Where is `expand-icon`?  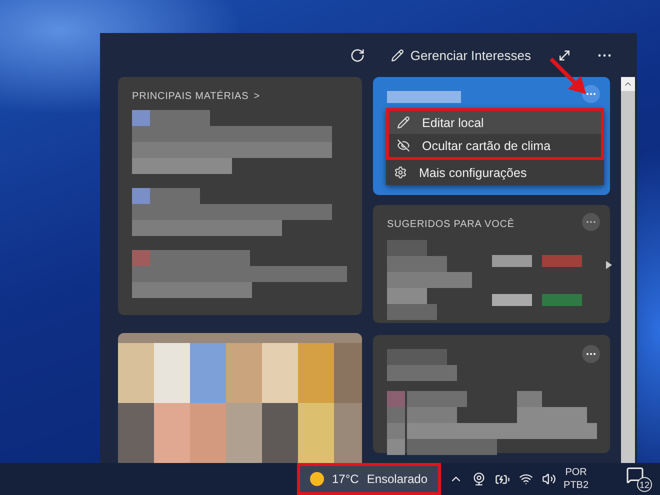
expand-icon is located at coordinates (564, 55).